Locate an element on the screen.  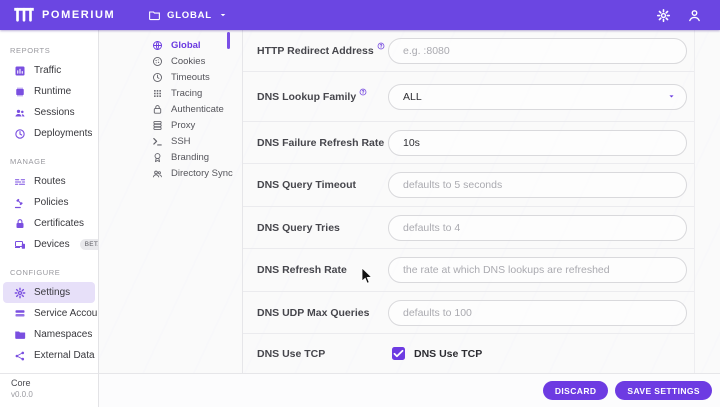
routes-icon is located at coordinates (20, 182).